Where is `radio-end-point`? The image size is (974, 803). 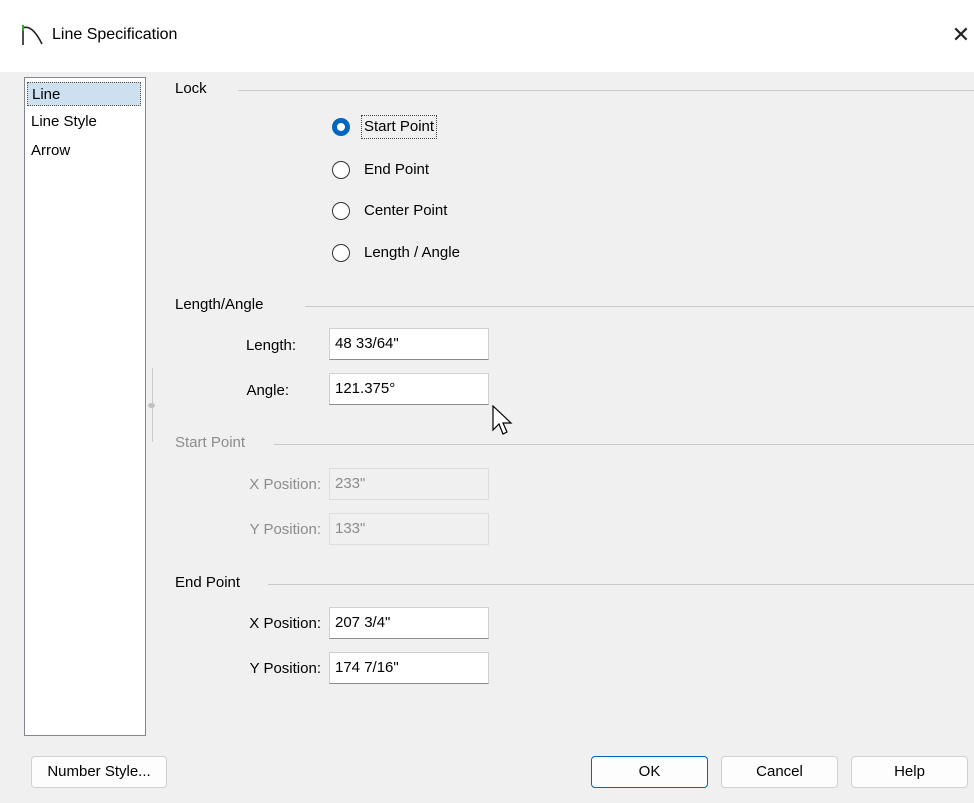 radio-end-point is located at coordinates (341, 170).